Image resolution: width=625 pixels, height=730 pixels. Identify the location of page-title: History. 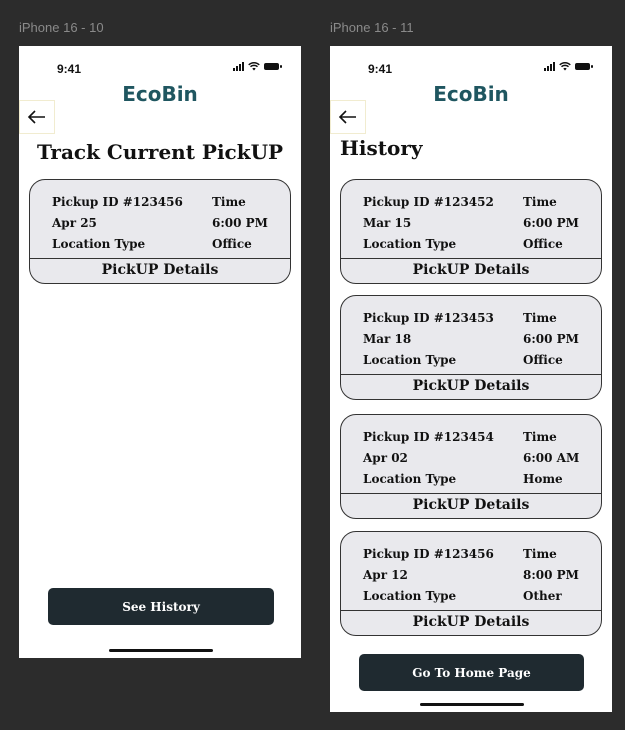
(381, 148).